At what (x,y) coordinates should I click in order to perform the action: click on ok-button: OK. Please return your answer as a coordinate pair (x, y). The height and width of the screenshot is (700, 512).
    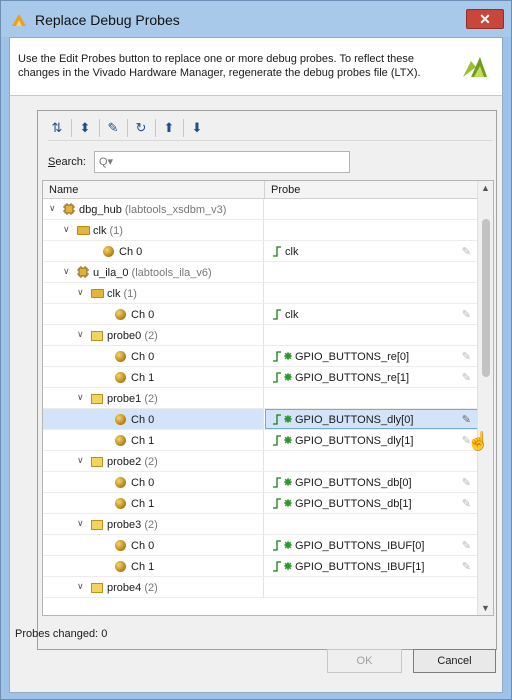
    Looking at the image, I should click on (364, 661).